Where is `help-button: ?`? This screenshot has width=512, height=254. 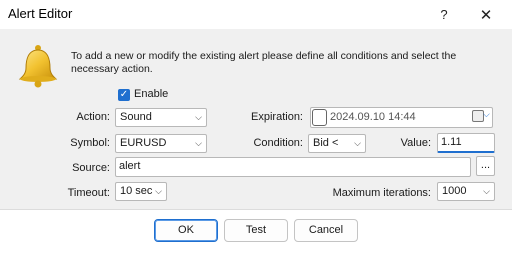
help-button: ? is located at coordinates (444, 14).